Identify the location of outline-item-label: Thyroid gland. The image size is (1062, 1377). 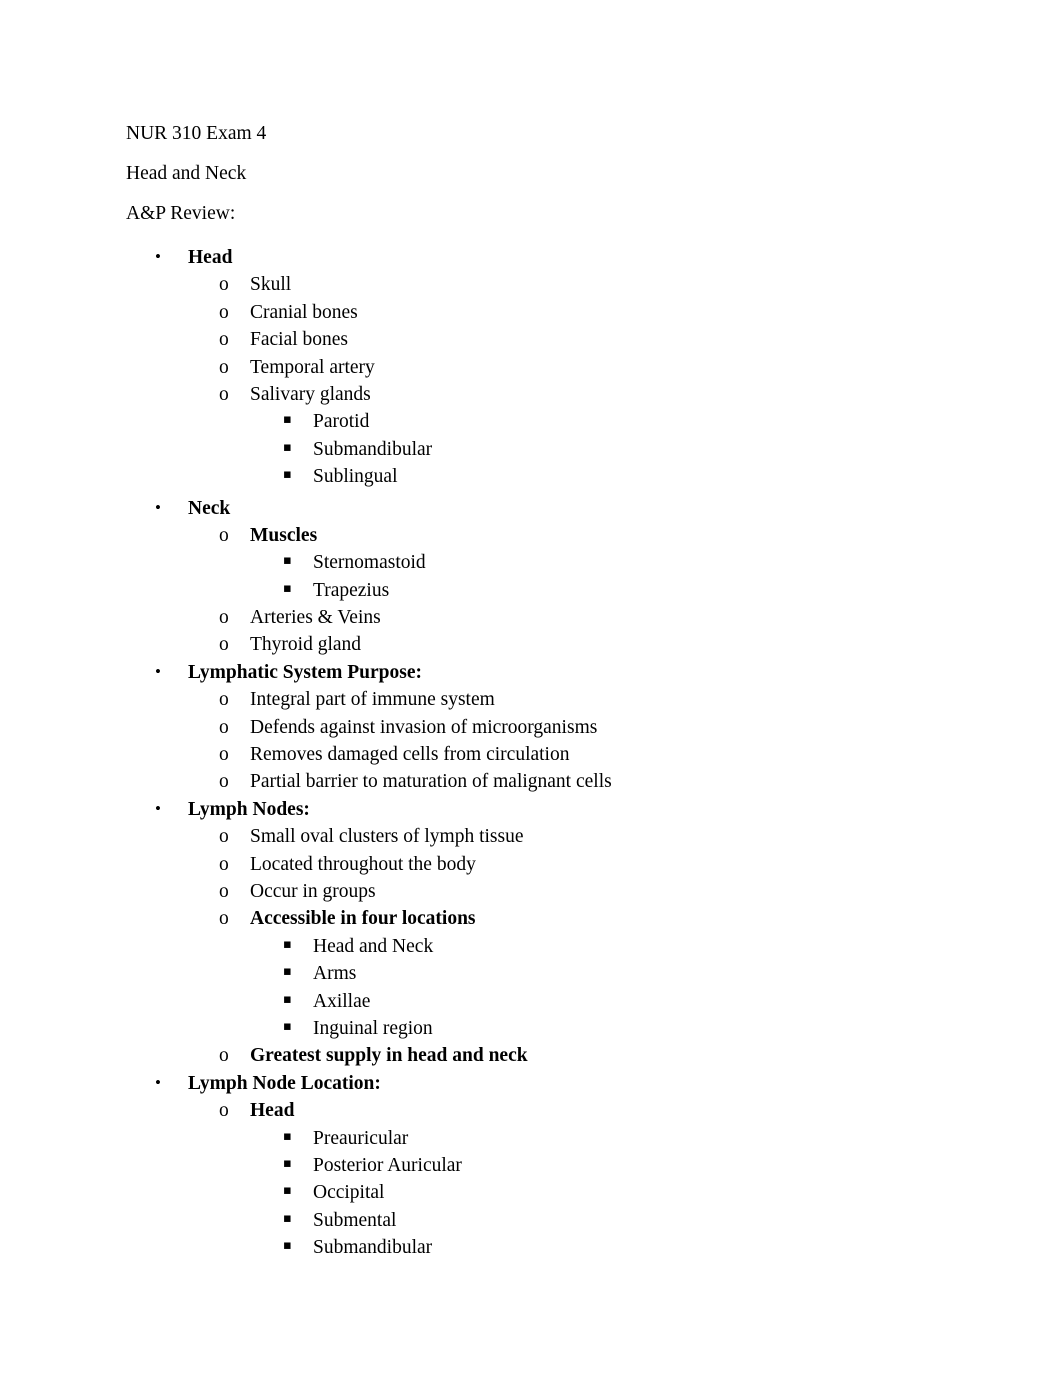
(306, 645).